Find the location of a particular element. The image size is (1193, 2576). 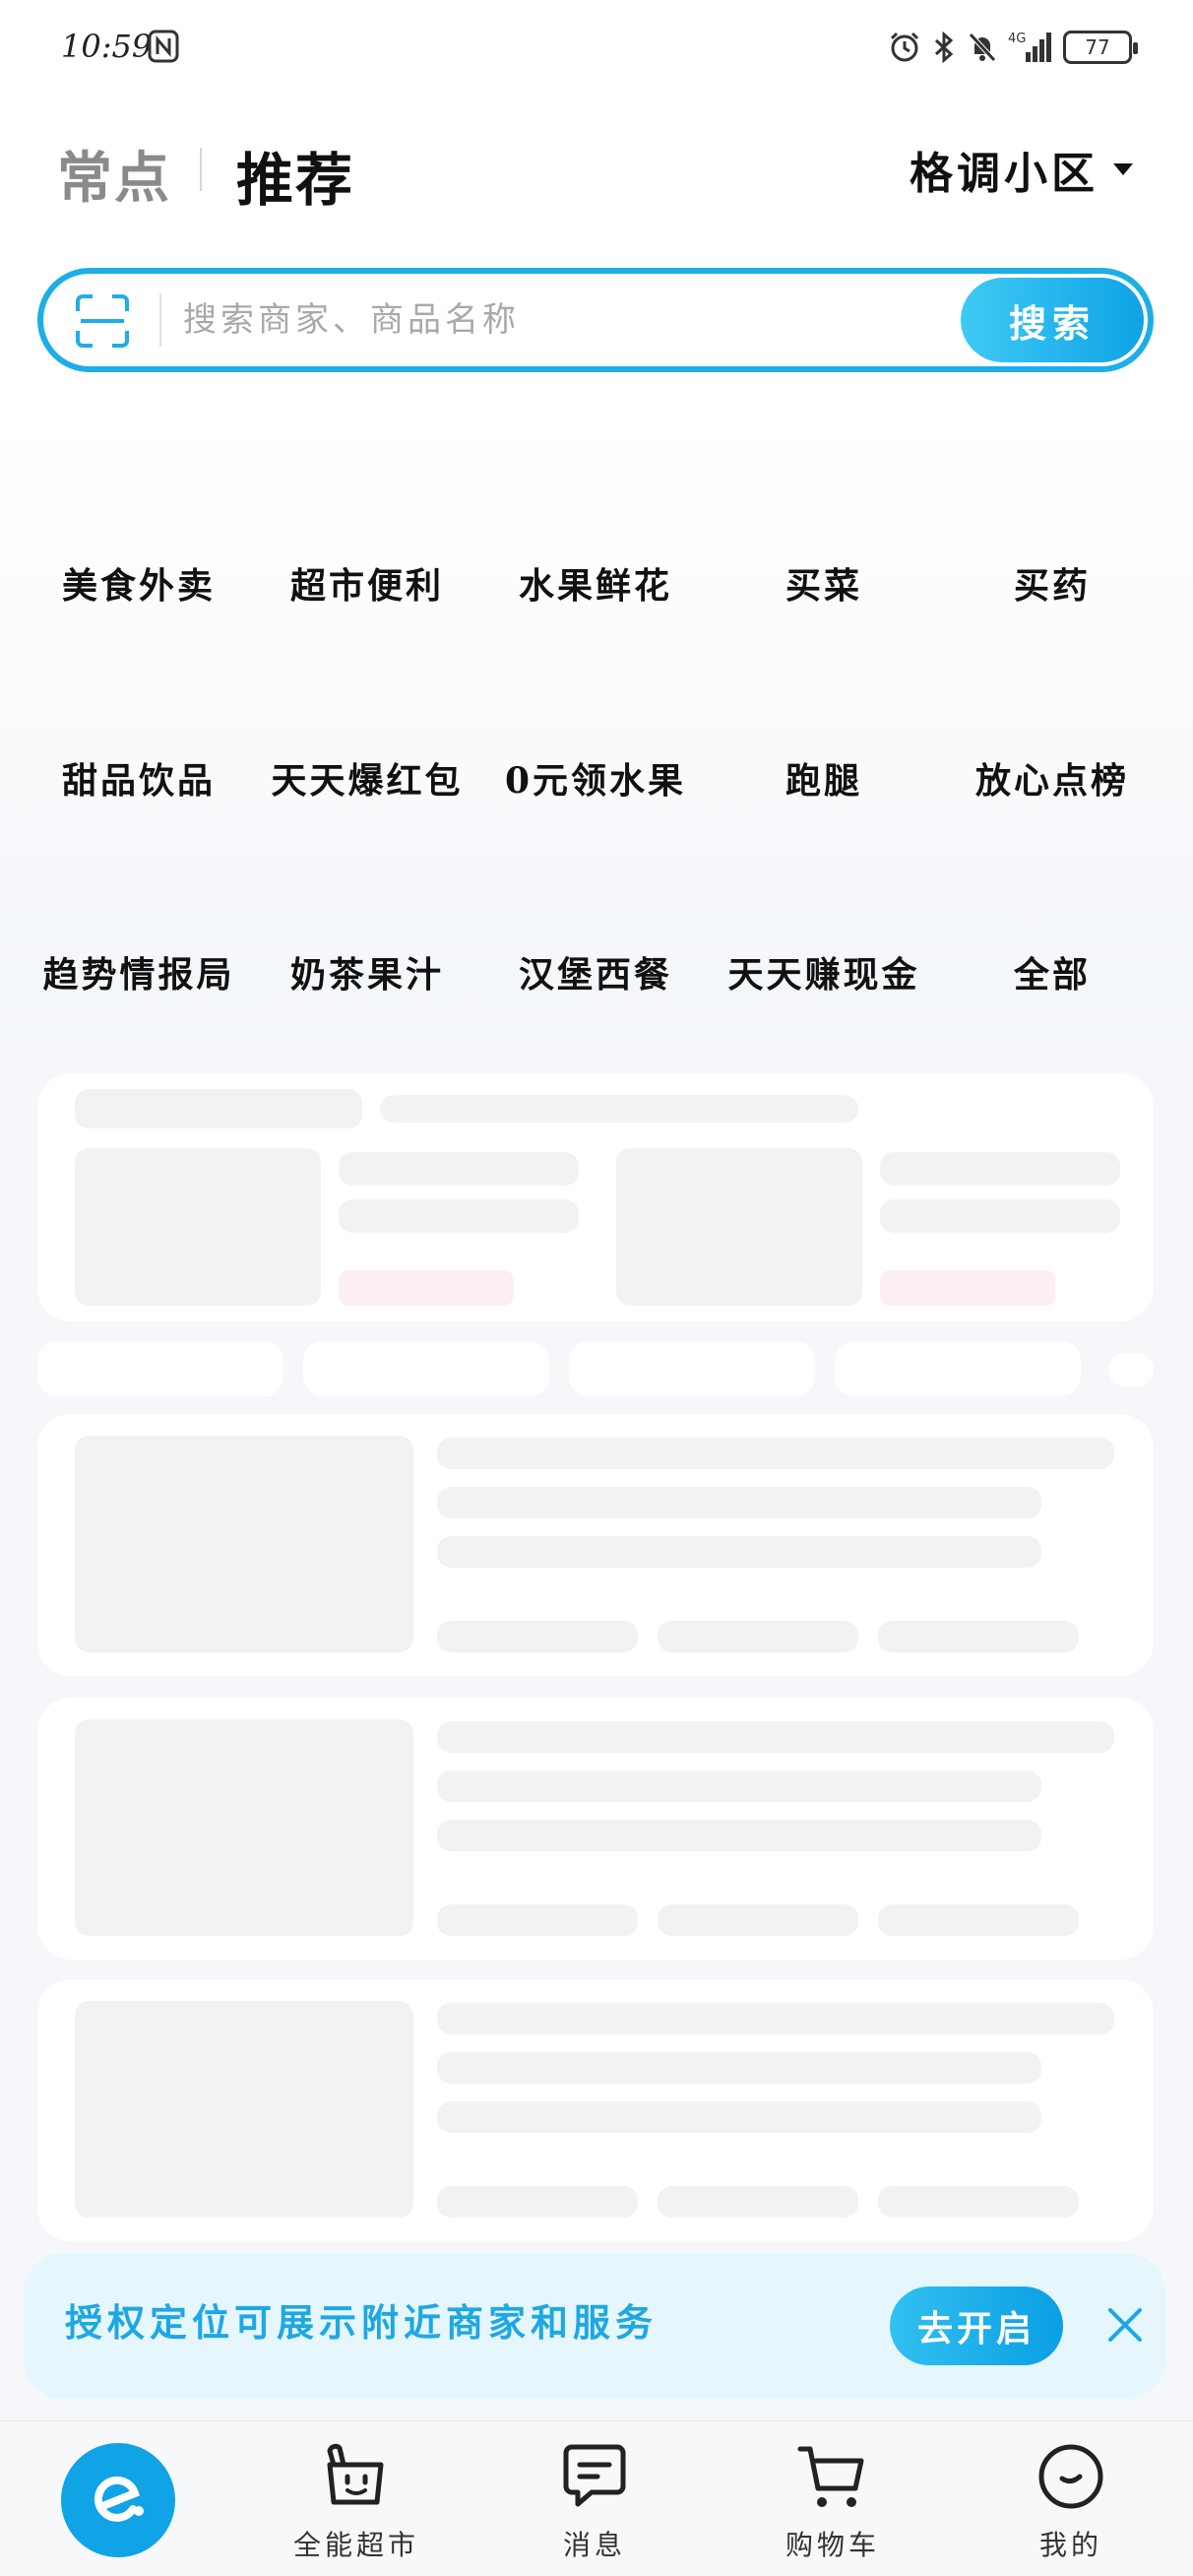

category-errands: 跑腿 is located at coordinates (824, 780).